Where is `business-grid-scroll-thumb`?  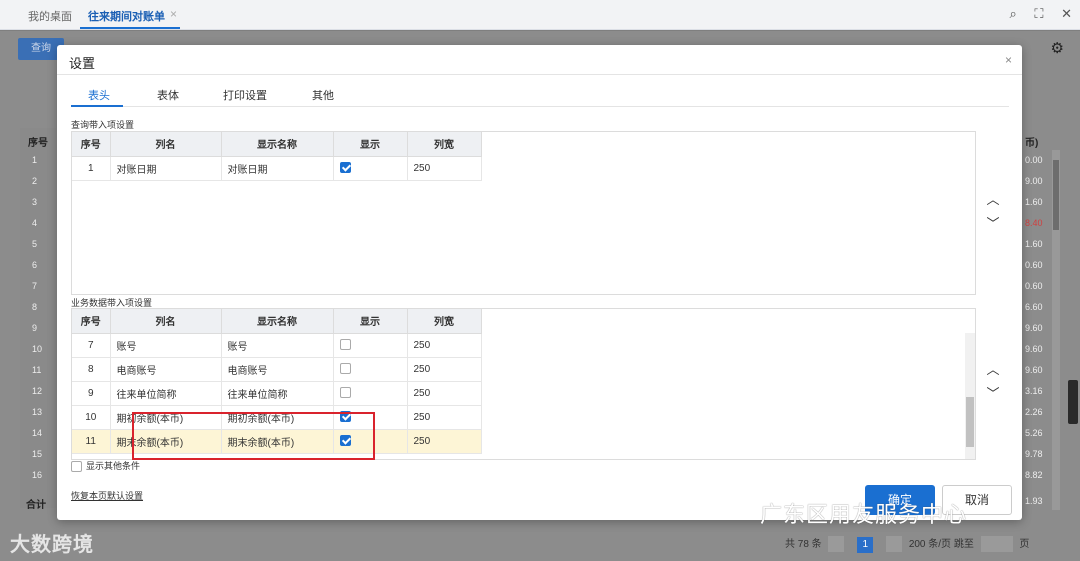 business-grid-scroll-thumb is located at coordinates (970, 422).